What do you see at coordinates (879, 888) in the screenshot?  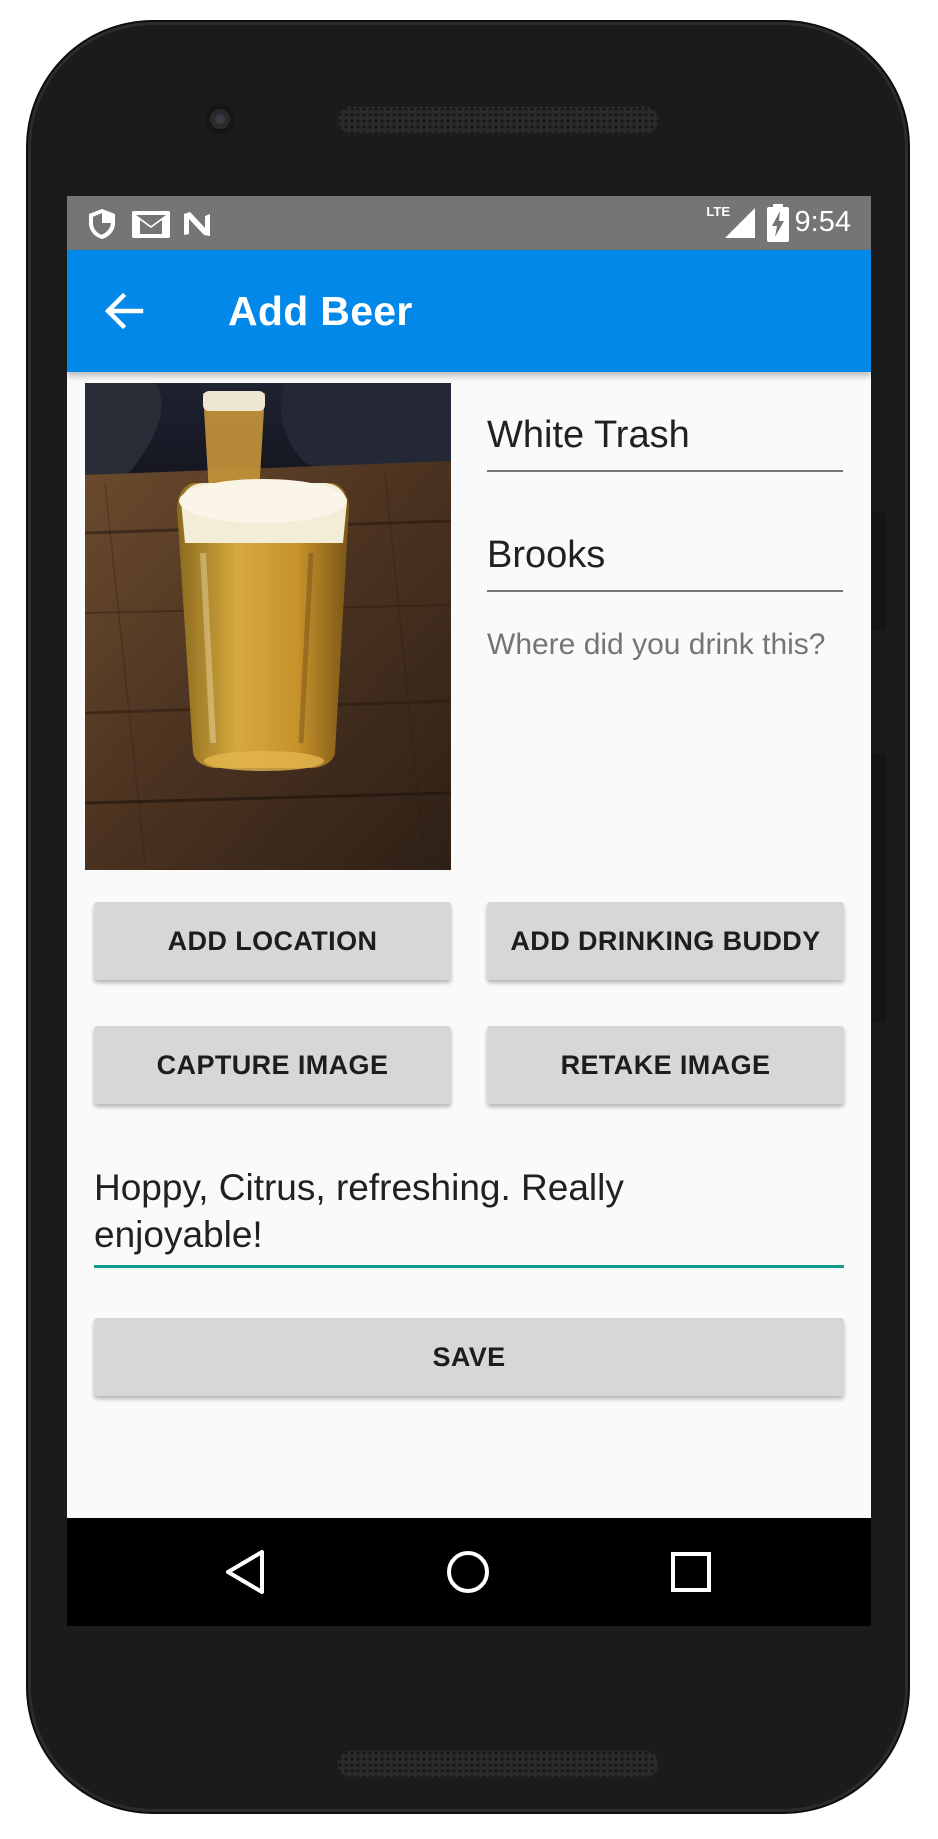 I see `volume-rocker` at bounding box center [879, 888].